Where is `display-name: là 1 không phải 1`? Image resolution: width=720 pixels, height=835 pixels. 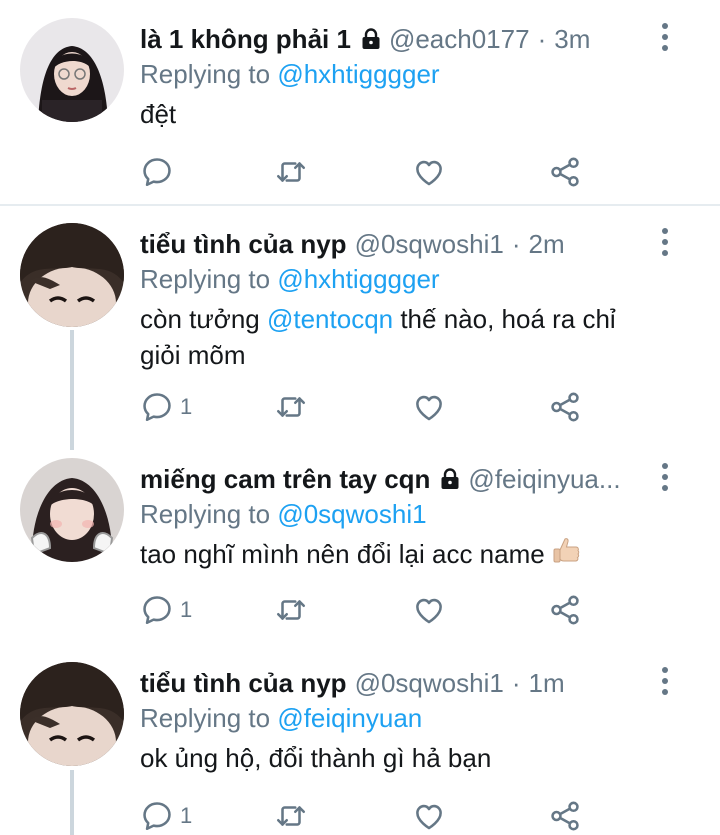
display-name: là 1 không phải 1 is located at coordinates (245, 39).